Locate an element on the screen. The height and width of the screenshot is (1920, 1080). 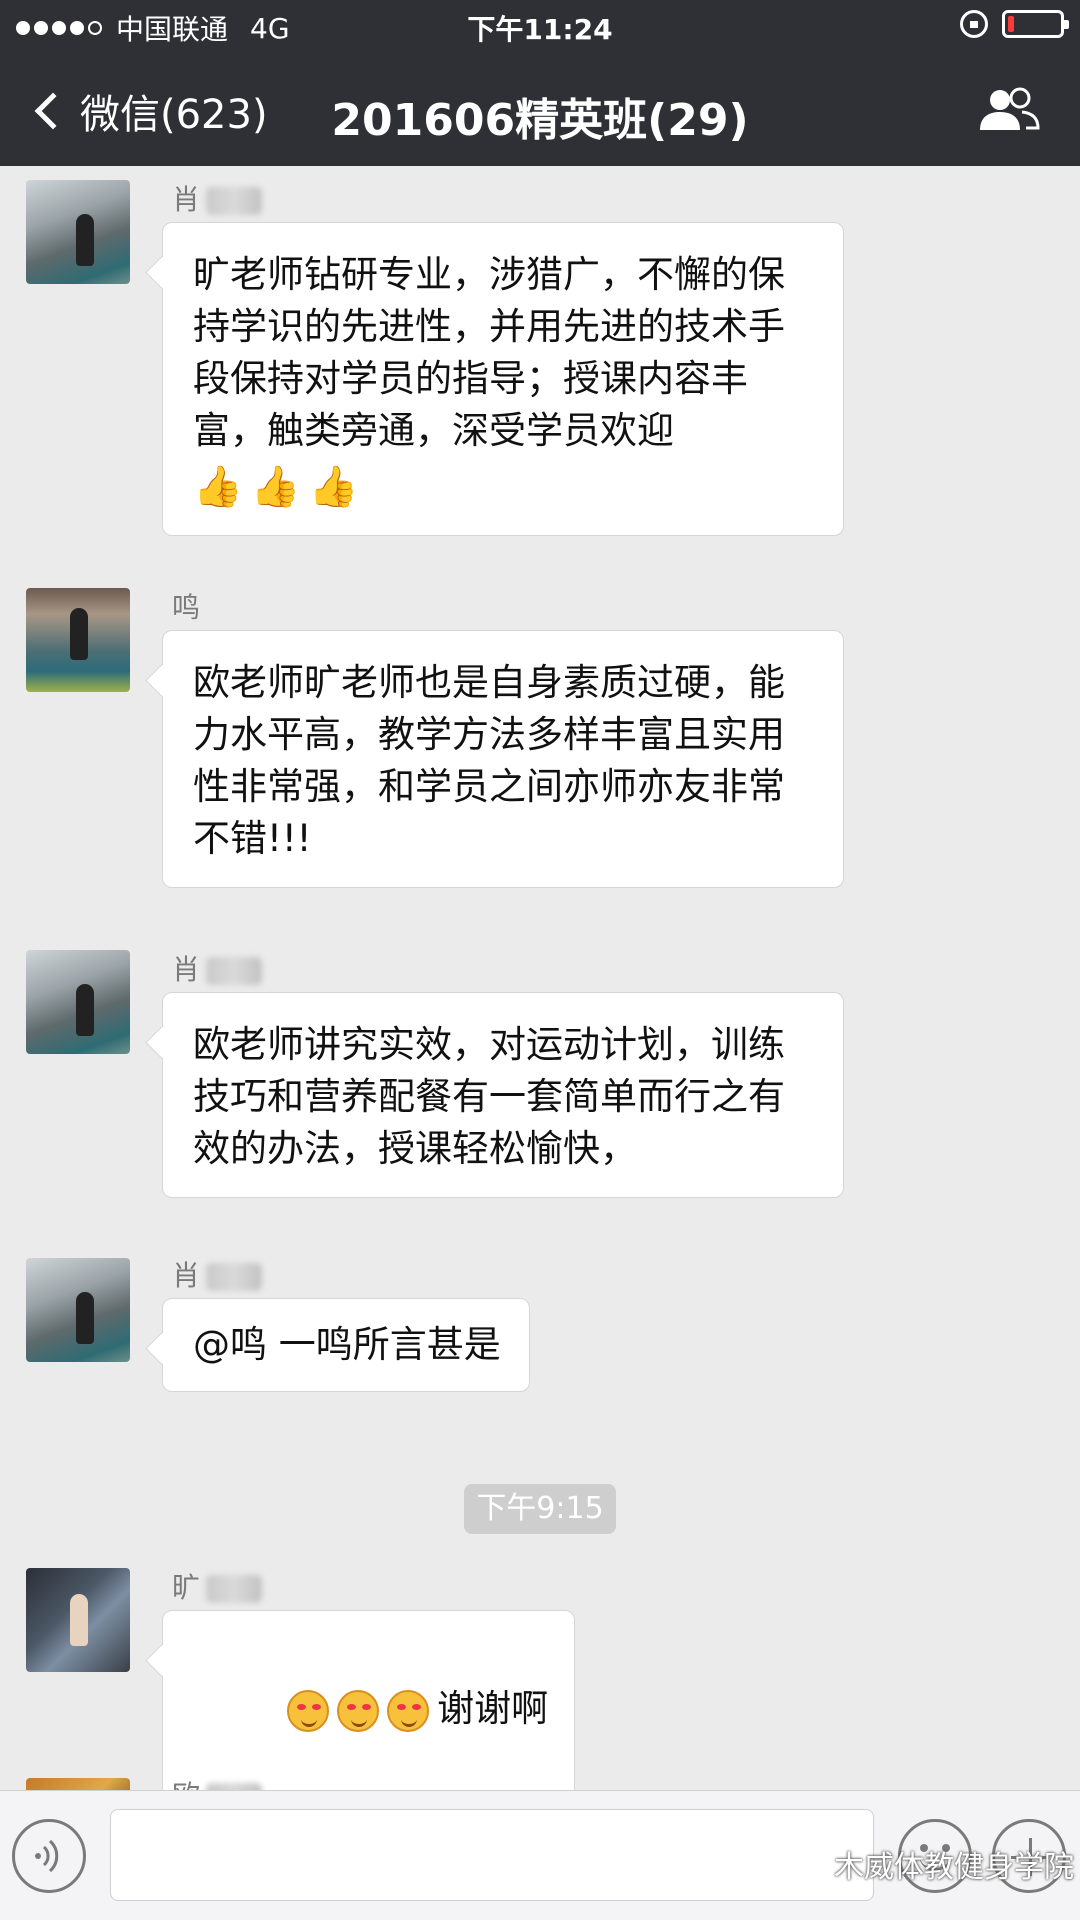
status-bar: 中国联通 4G 下午11:24 is located at coordinates (540, 27).